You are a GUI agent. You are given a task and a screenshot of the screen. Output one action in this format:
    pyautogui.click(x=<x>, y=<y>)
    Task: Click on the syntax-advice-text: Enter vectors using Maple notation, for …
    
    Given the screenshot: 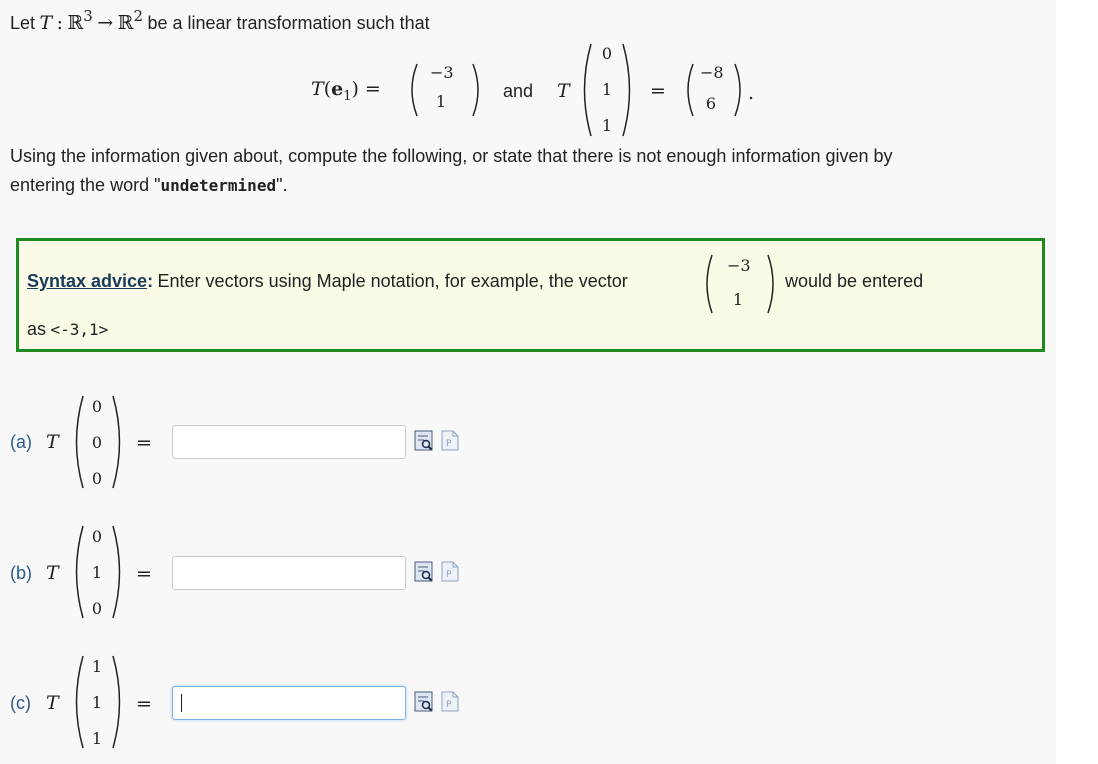 What is the action you would take?
    pyautogui.click(x=392, y=281)
    